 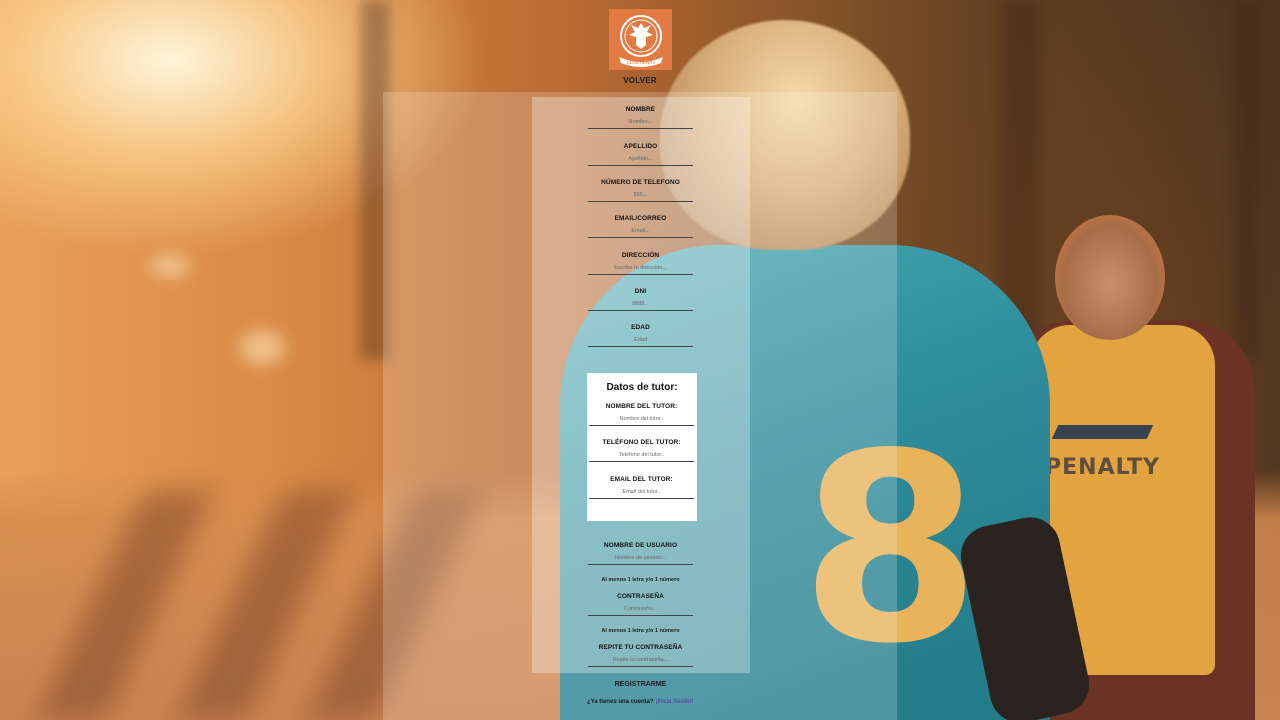 I want to click on tutor-section-title: Datos de tutor:, so click(x=642, y=387).